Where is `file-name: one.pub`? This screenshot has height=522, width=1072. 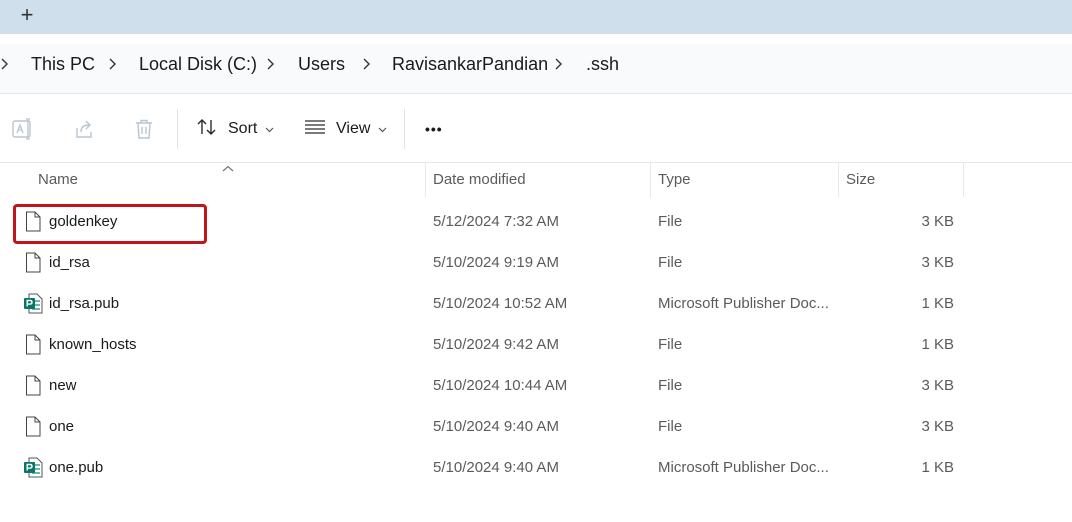
file-name: one.pub is located at coordinates (76, 467).